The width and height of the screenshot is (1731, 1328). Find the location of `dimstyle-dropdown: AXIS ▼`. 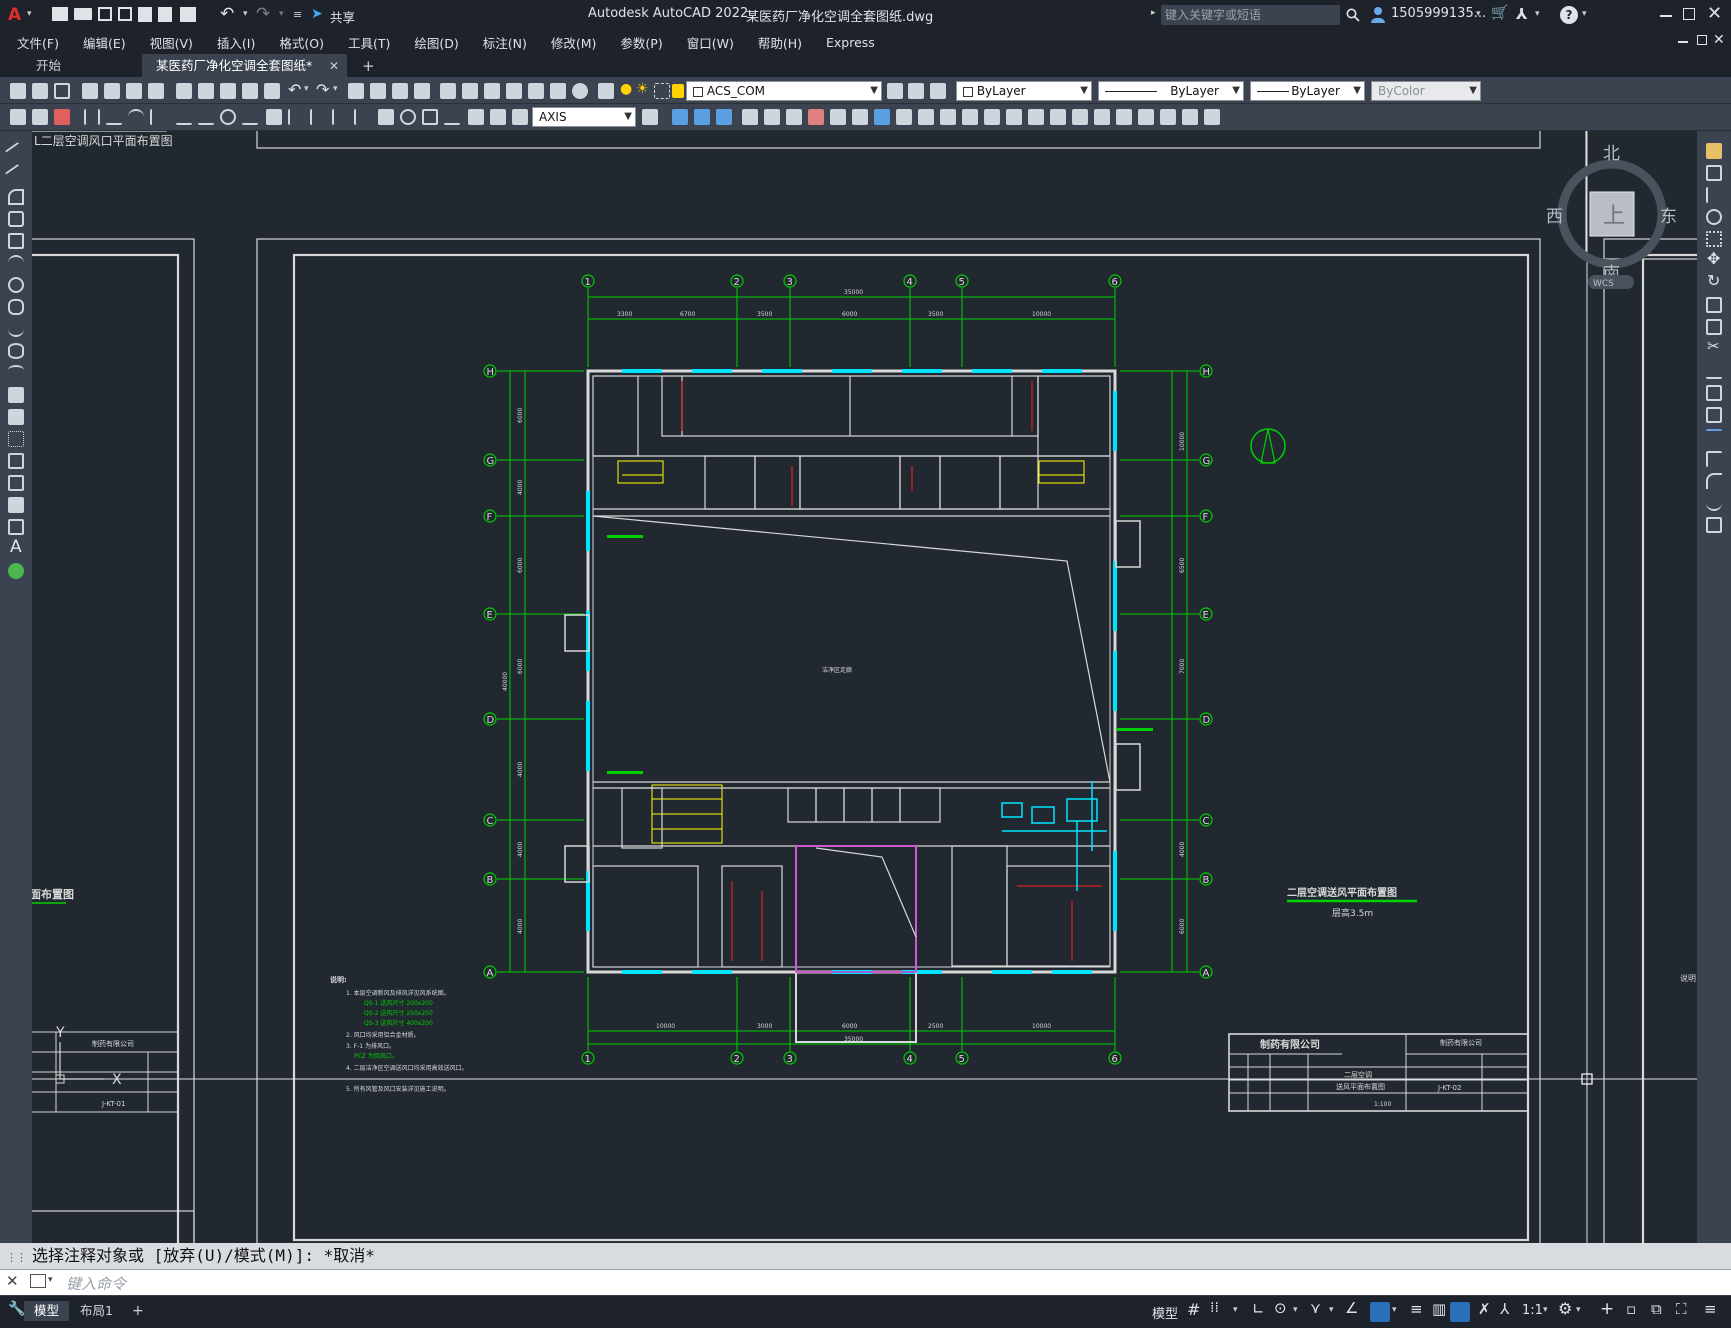

dimstyle-dropdown: AXIS ▼ is located at coordinates (584, 117).